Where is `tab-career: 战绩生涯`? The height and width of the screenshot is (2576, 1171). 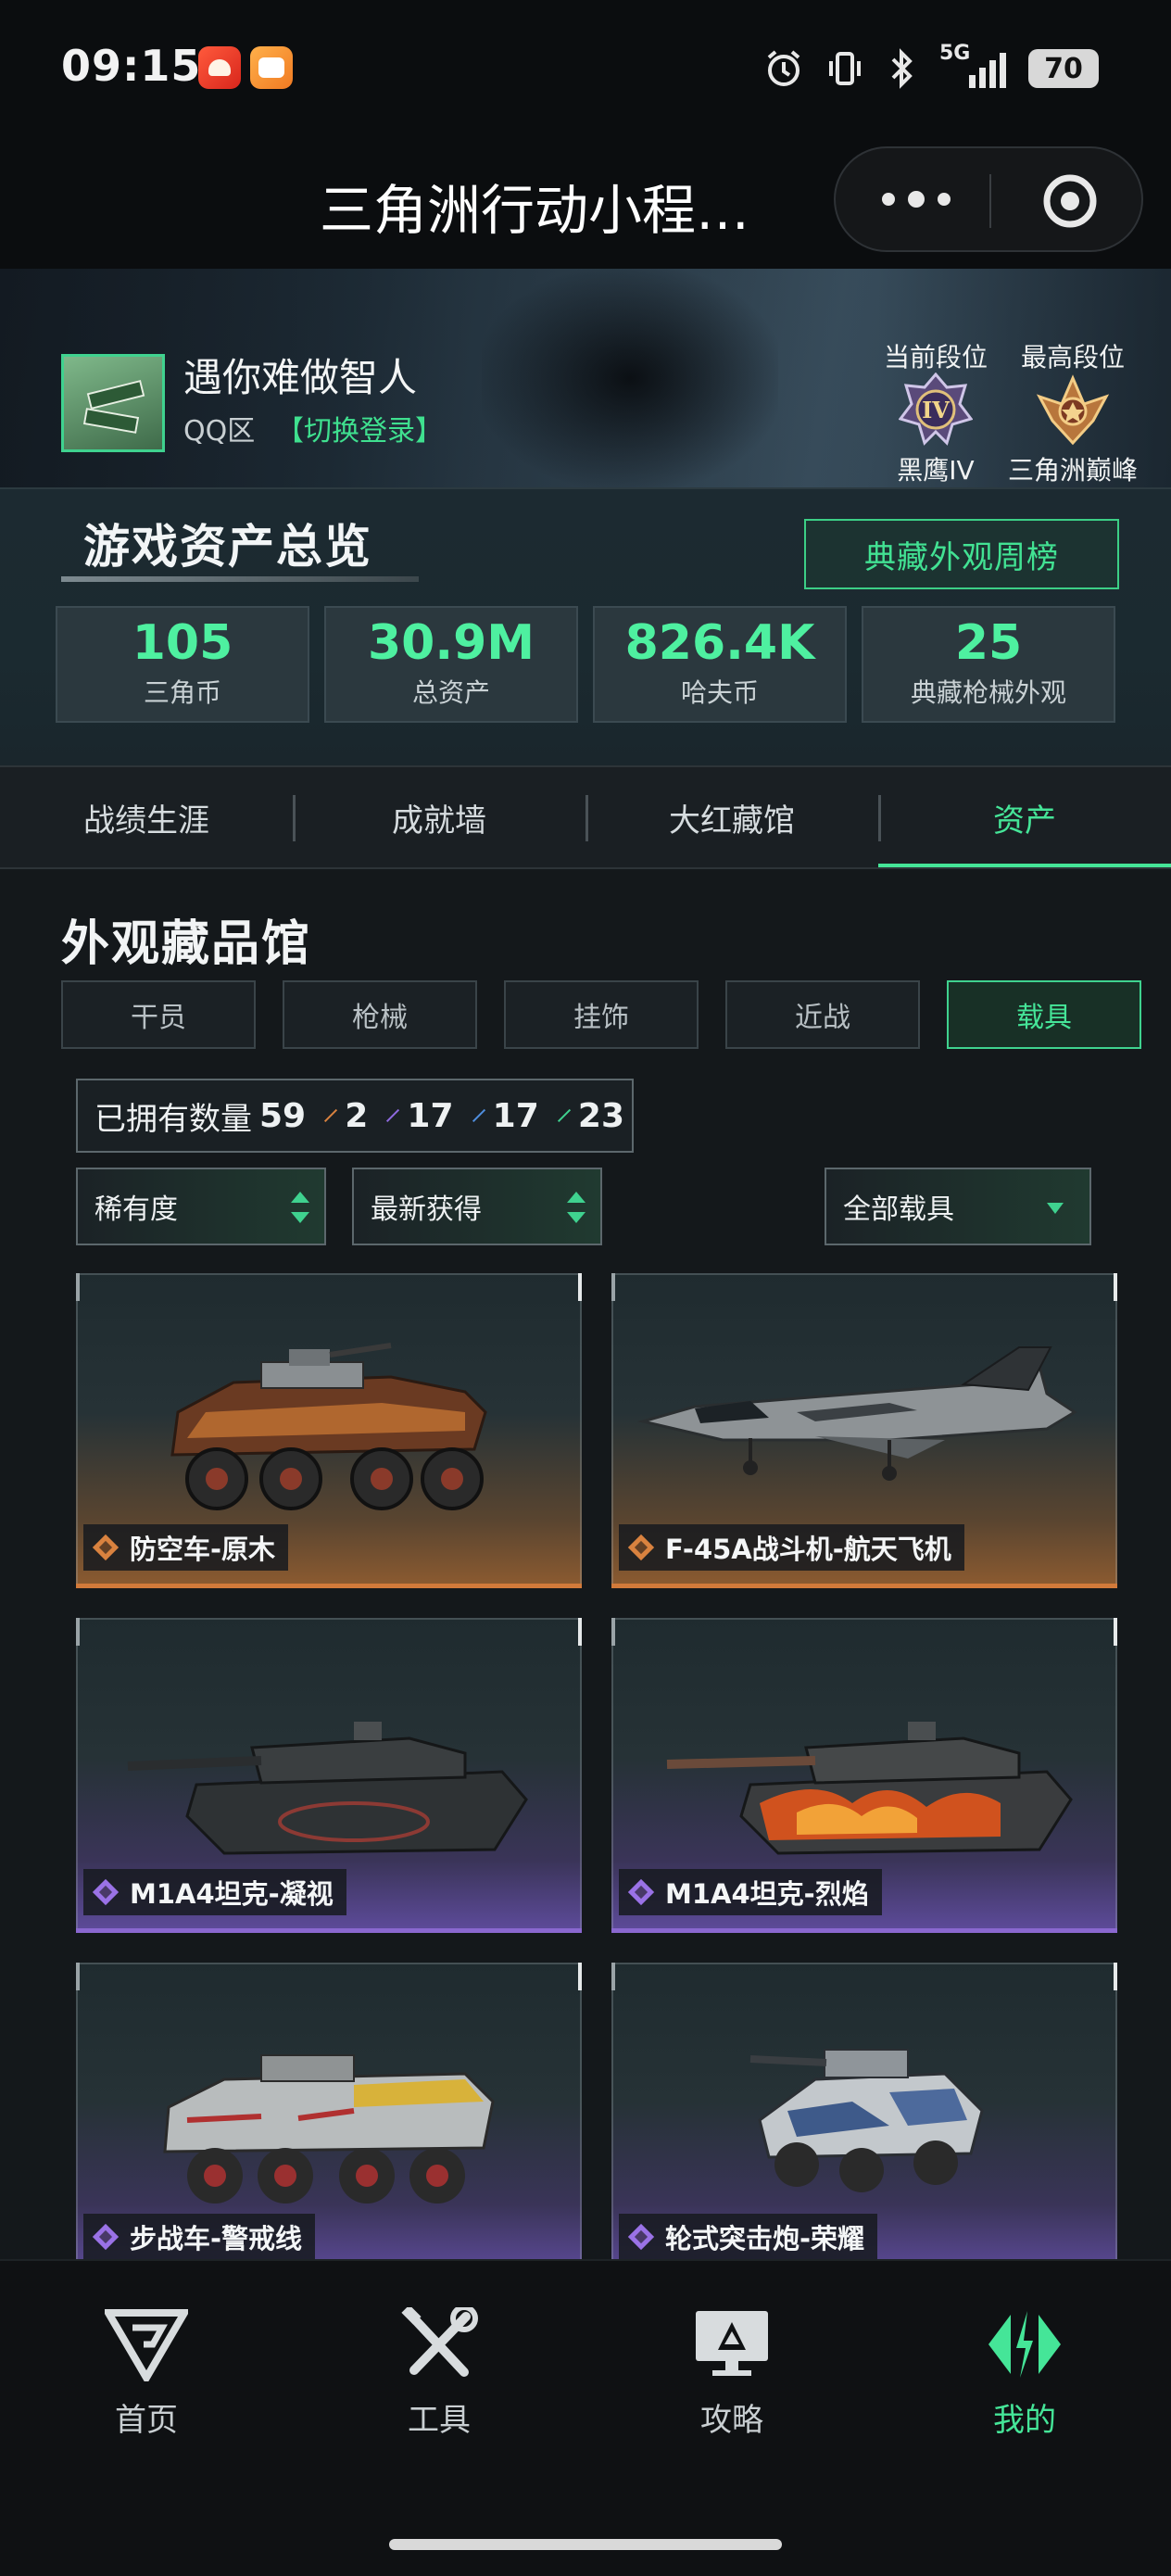 tab-career: 战绩生涯 is located at coordinates (147, 817).